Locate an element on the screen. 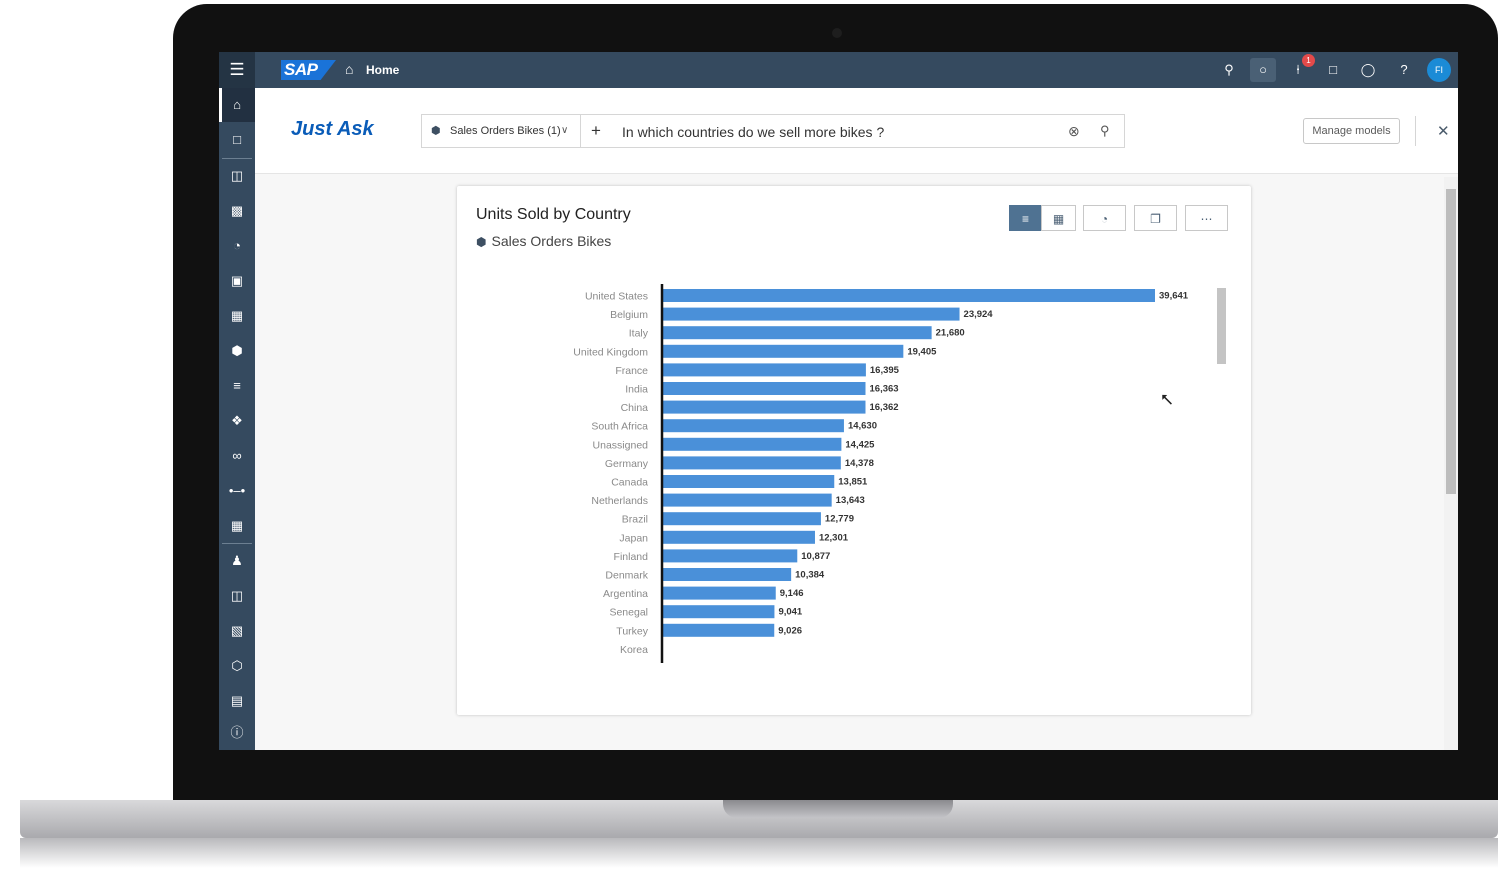 Image resolution: width=1498 pixels, height=870 pixels. table-icon: ▦ is located at coordinates (1058, 218).